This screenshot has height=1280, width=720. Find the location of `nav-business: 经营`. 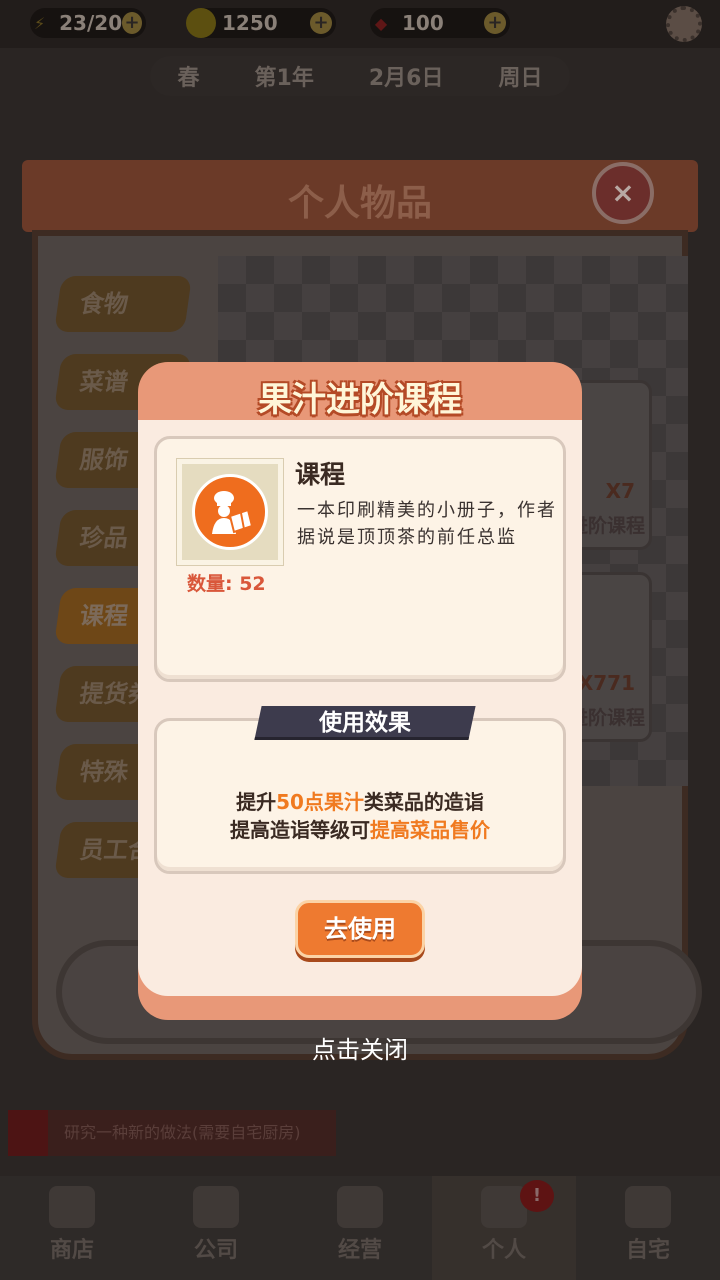

nav-business: 经营 is located at coordinates (360, 1228).